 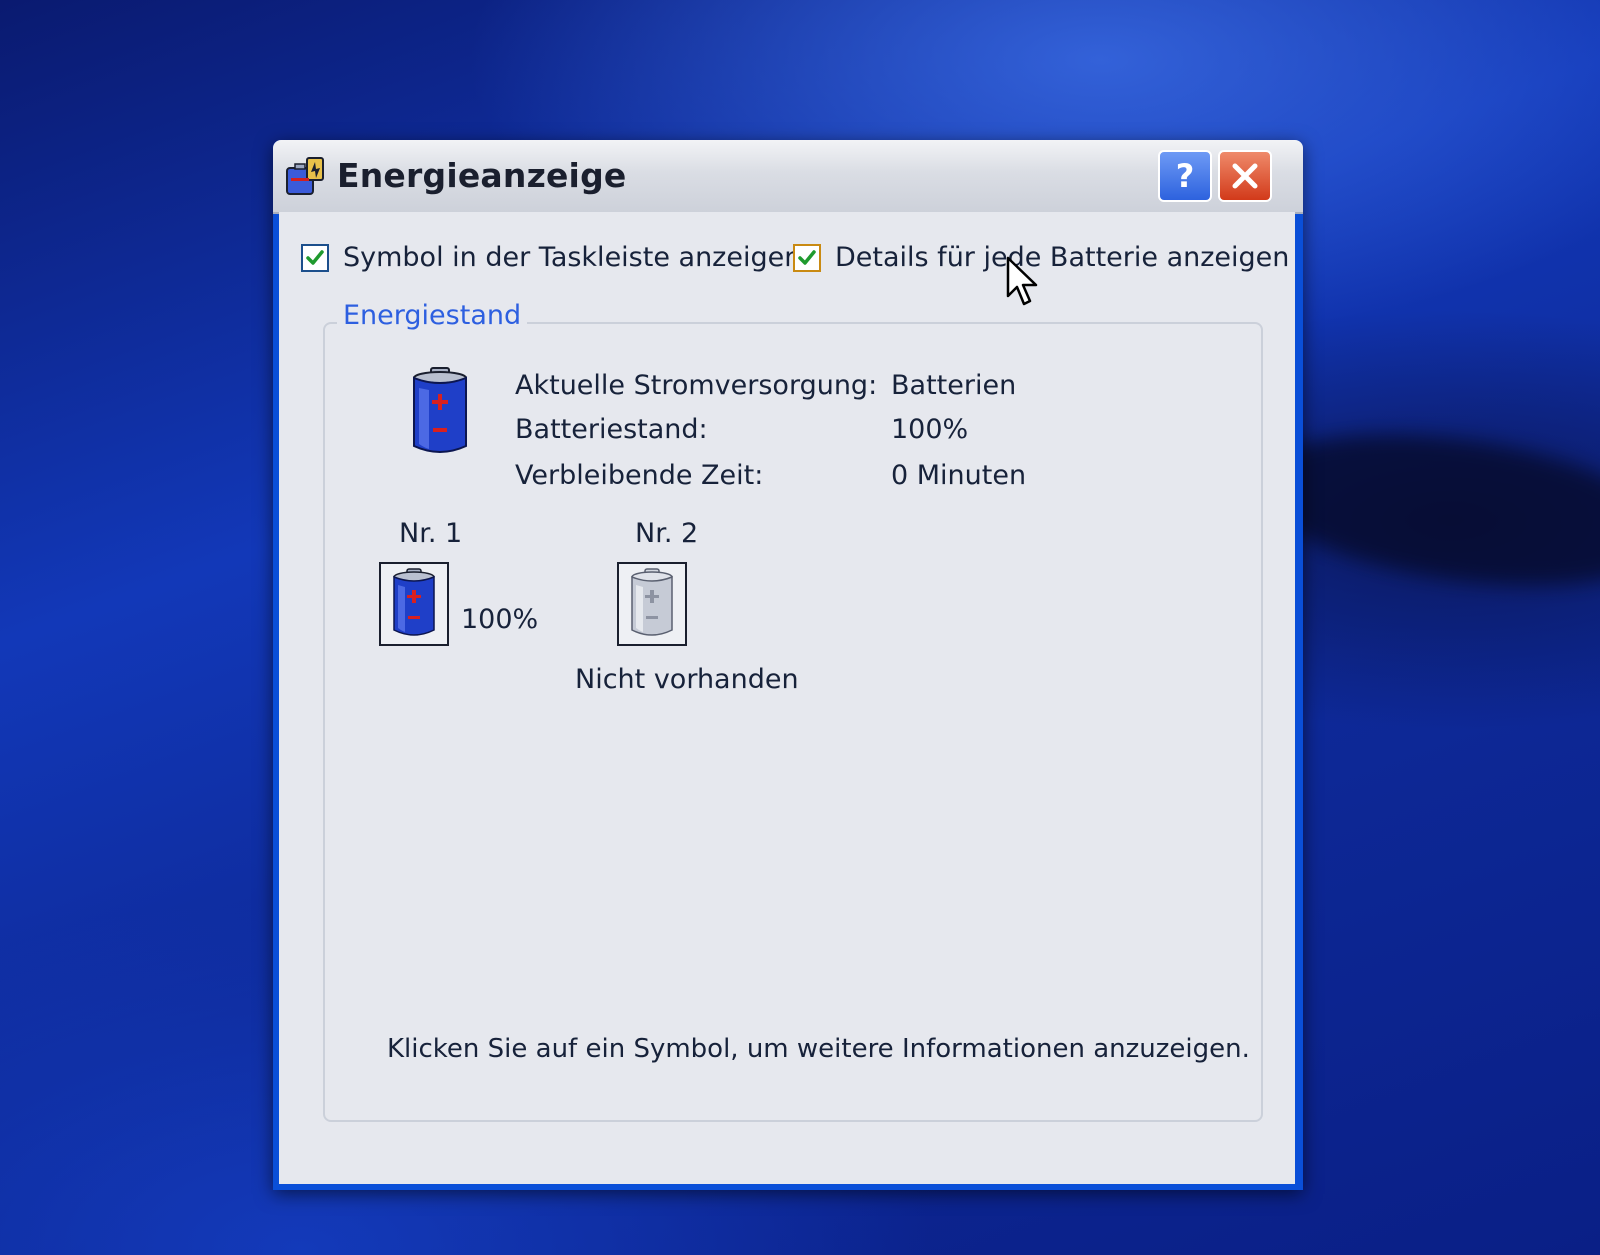 I want to click on power-status-group-title: Energiestand, so click(x=432, y=315).